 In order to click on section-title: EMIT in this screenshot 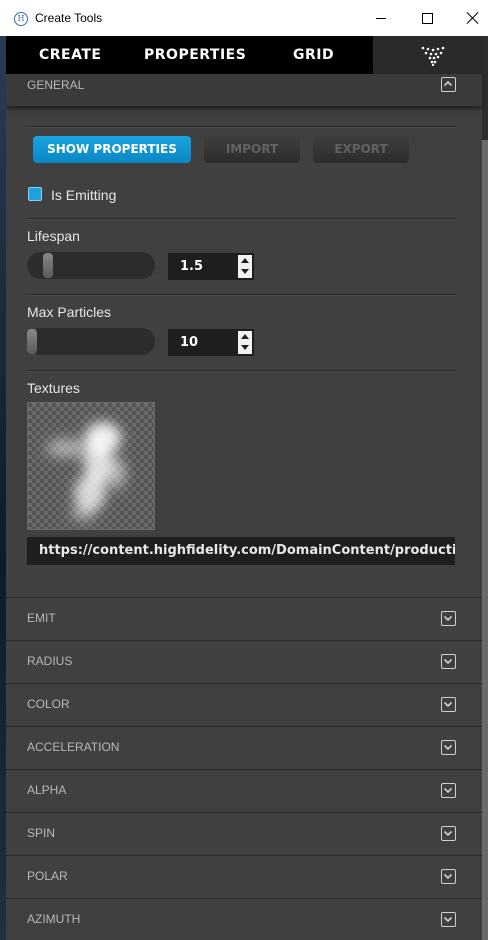, I will do `click(41, 618)`.